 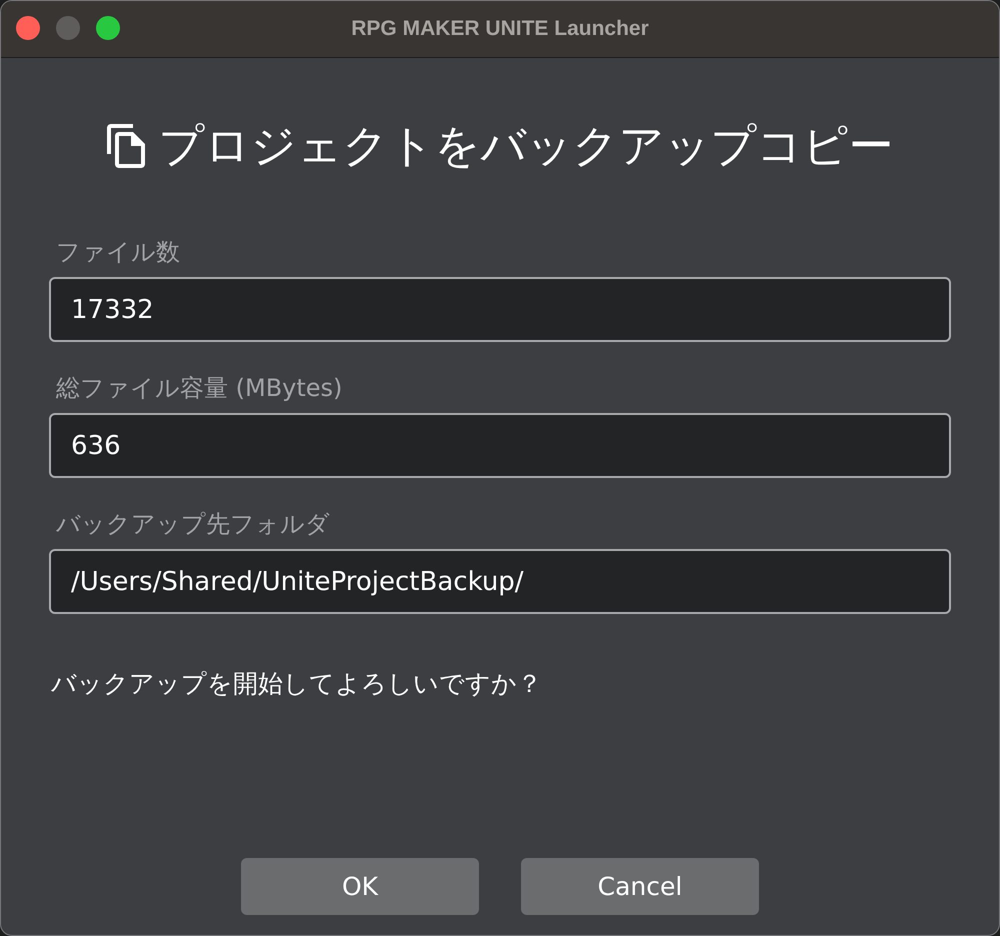 What do you see at coordinates (640, 886) in the screenshot?
I see `dialog-button: Cancel` at bounding box center [640, 886].